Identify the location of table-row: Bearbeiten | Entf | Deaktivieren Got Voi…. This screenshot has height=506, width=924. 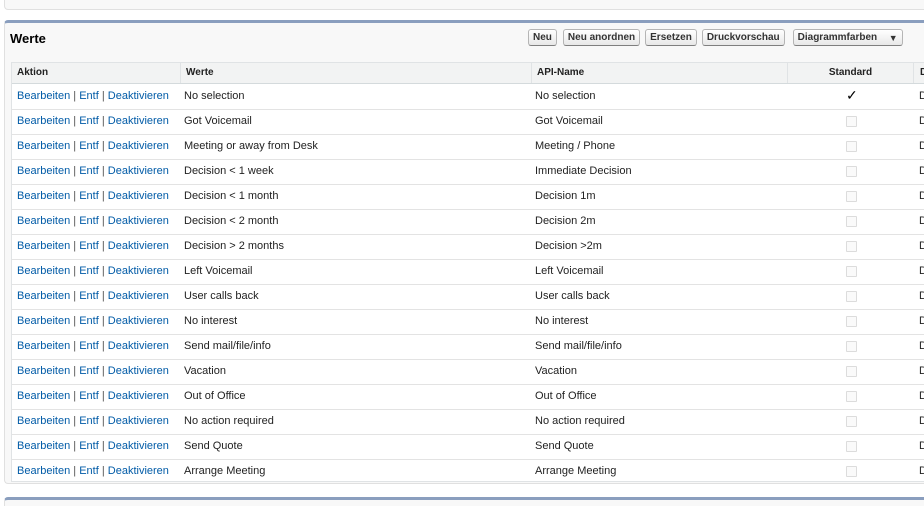
(468, 122).